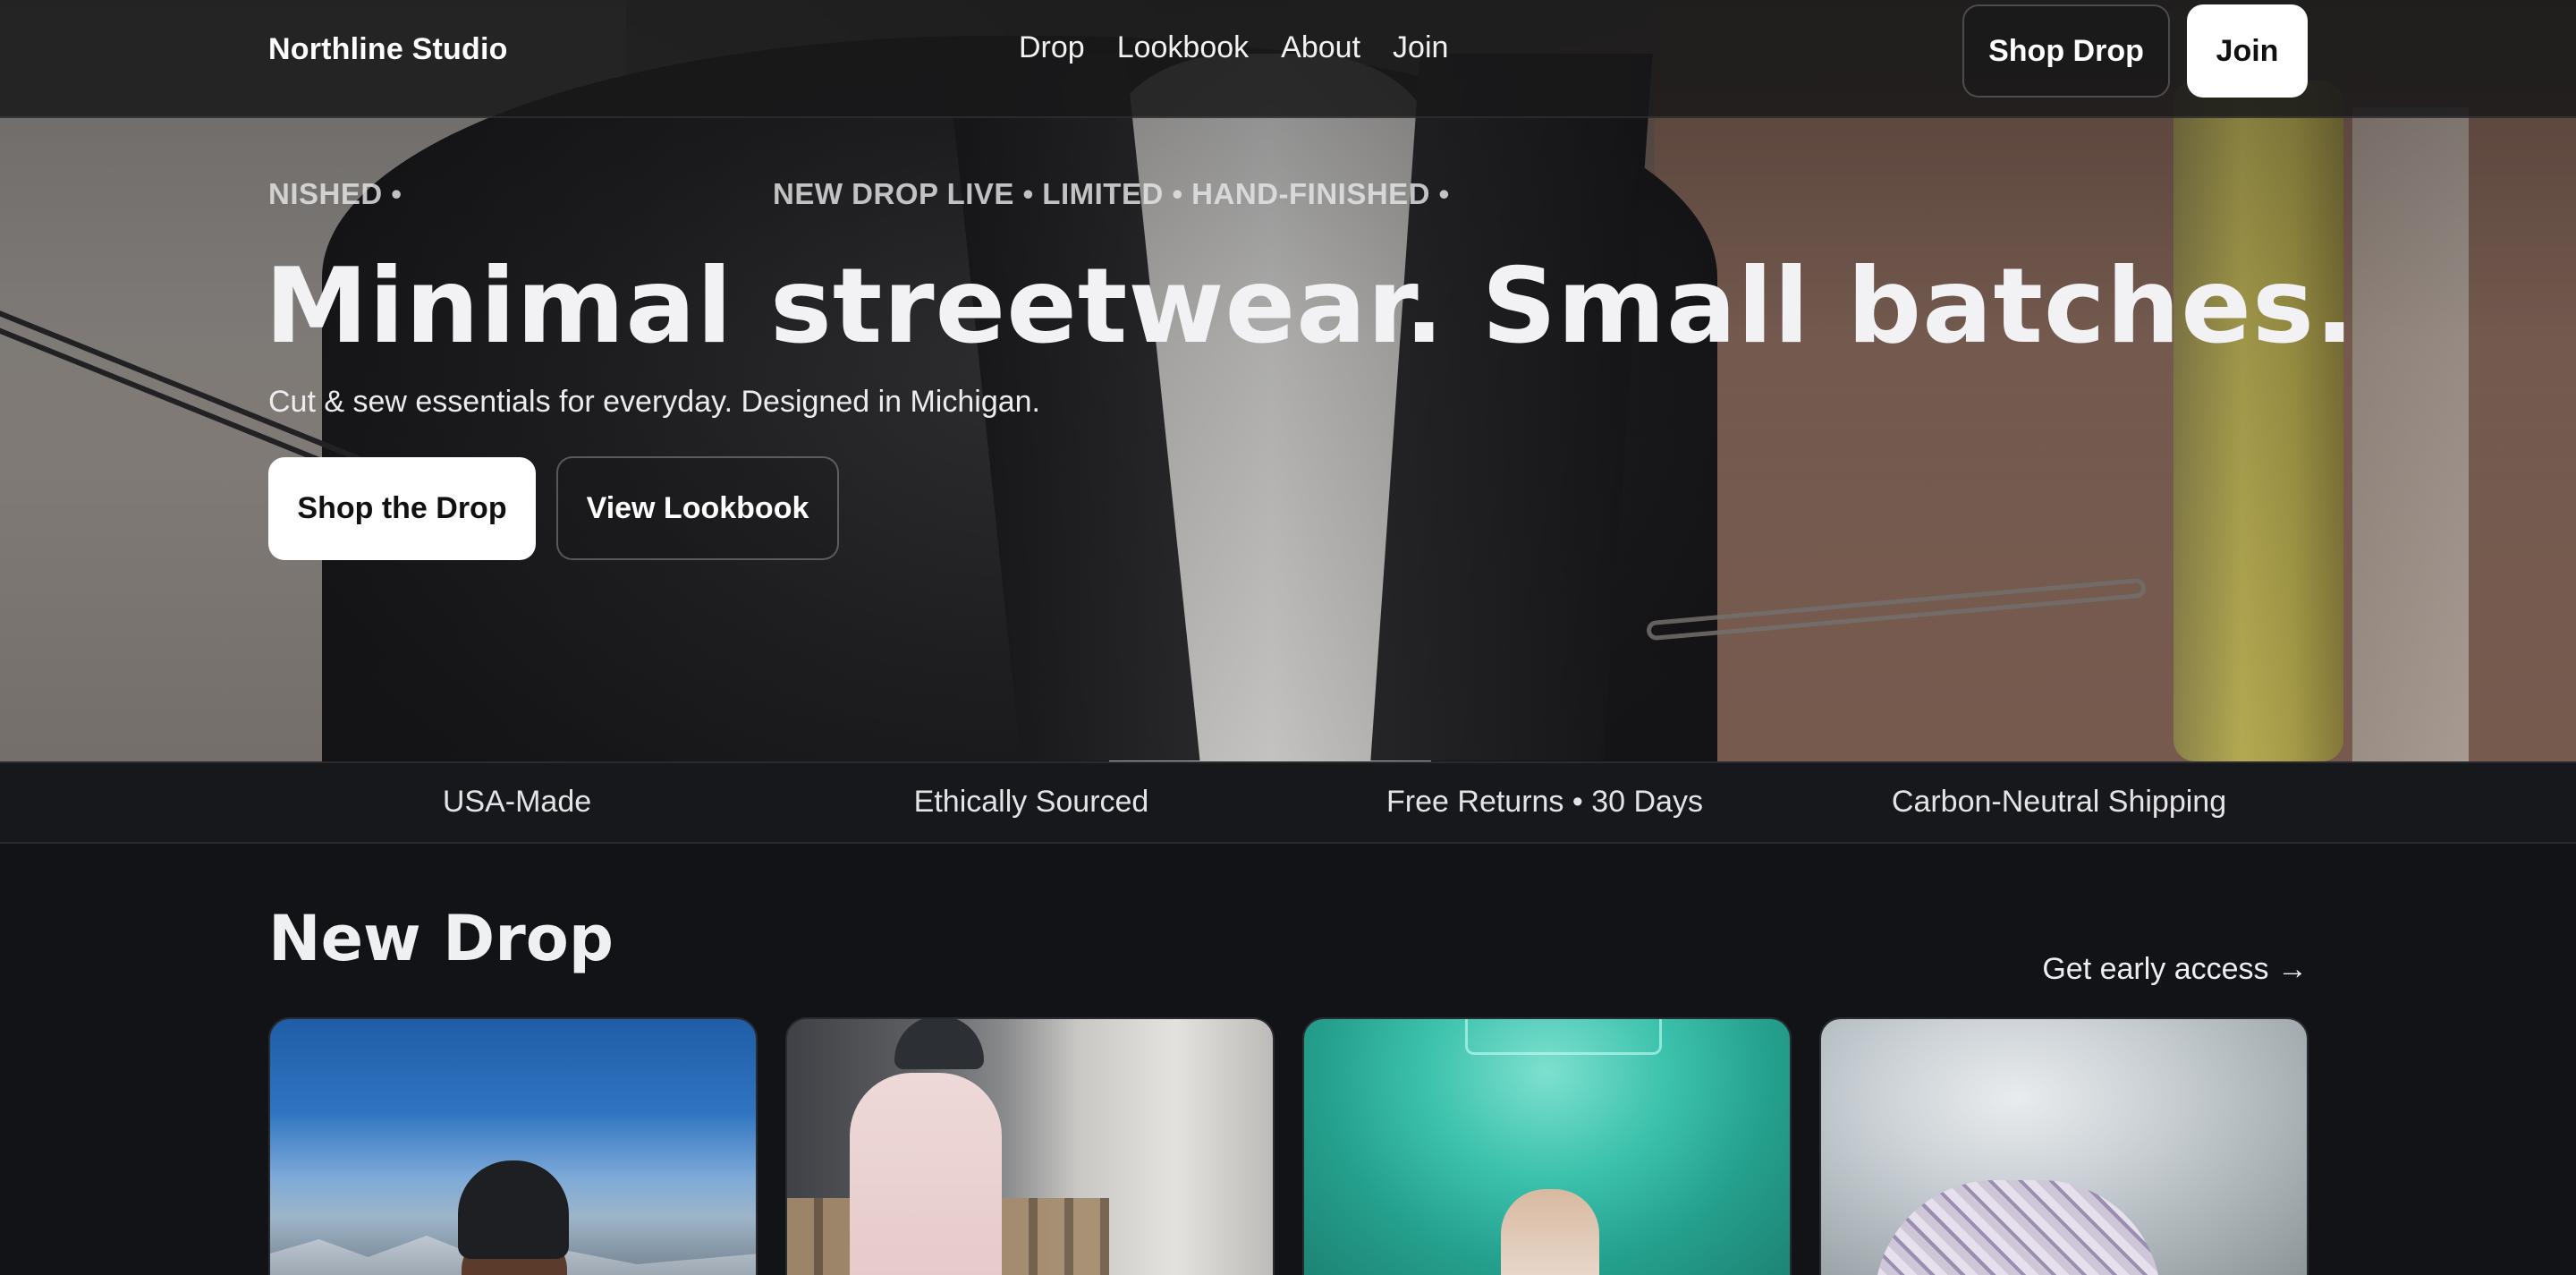  Describe the element at coordinates (1052, 47) in the screenshot. I see `nav-link-drop: Drop` at that location.